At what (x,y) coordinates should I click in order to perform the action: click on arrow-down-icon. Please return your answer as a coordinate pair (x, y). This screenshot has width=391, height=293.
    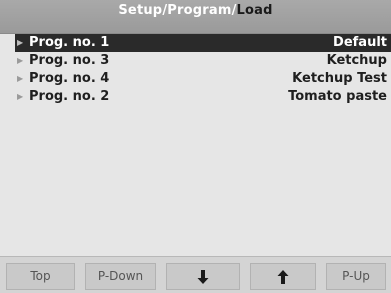
    Looking at the image, I should click on (203, 276).